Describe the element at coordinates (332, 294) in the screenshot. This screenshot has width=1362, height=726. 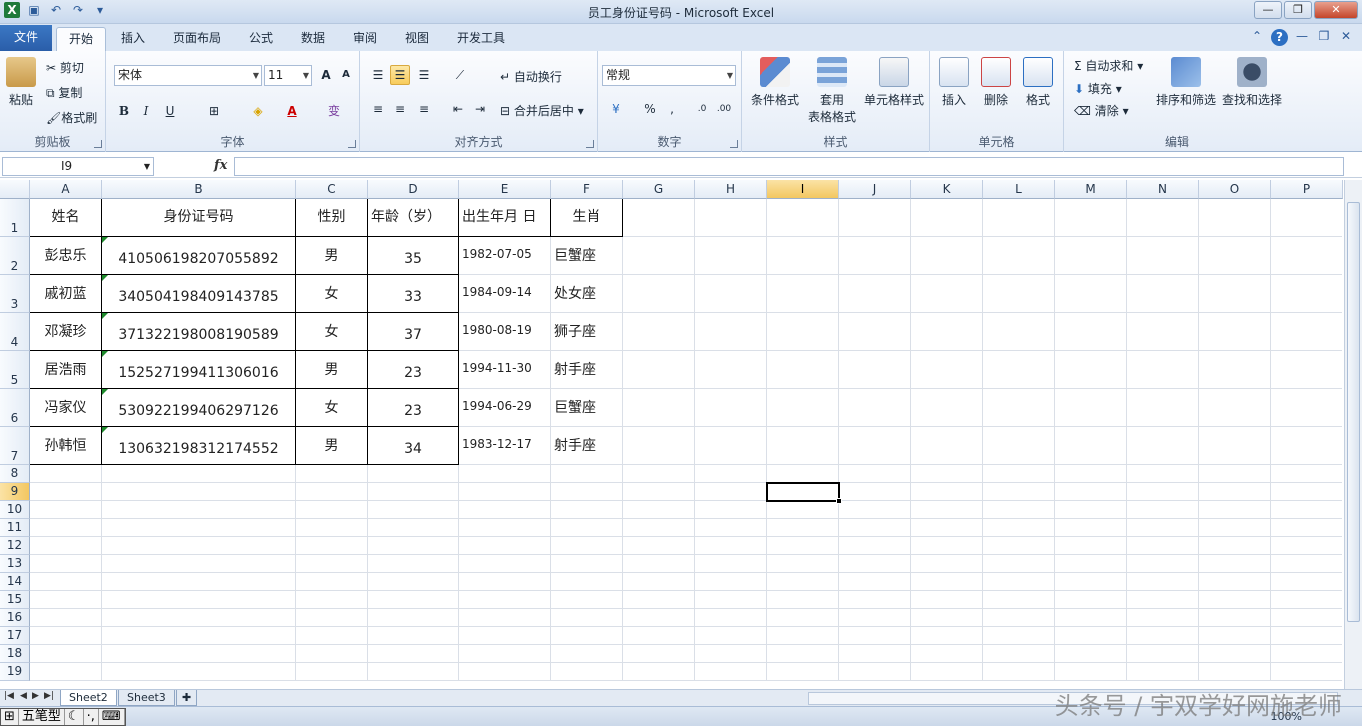
I see `cell-C3: 女` at that location.